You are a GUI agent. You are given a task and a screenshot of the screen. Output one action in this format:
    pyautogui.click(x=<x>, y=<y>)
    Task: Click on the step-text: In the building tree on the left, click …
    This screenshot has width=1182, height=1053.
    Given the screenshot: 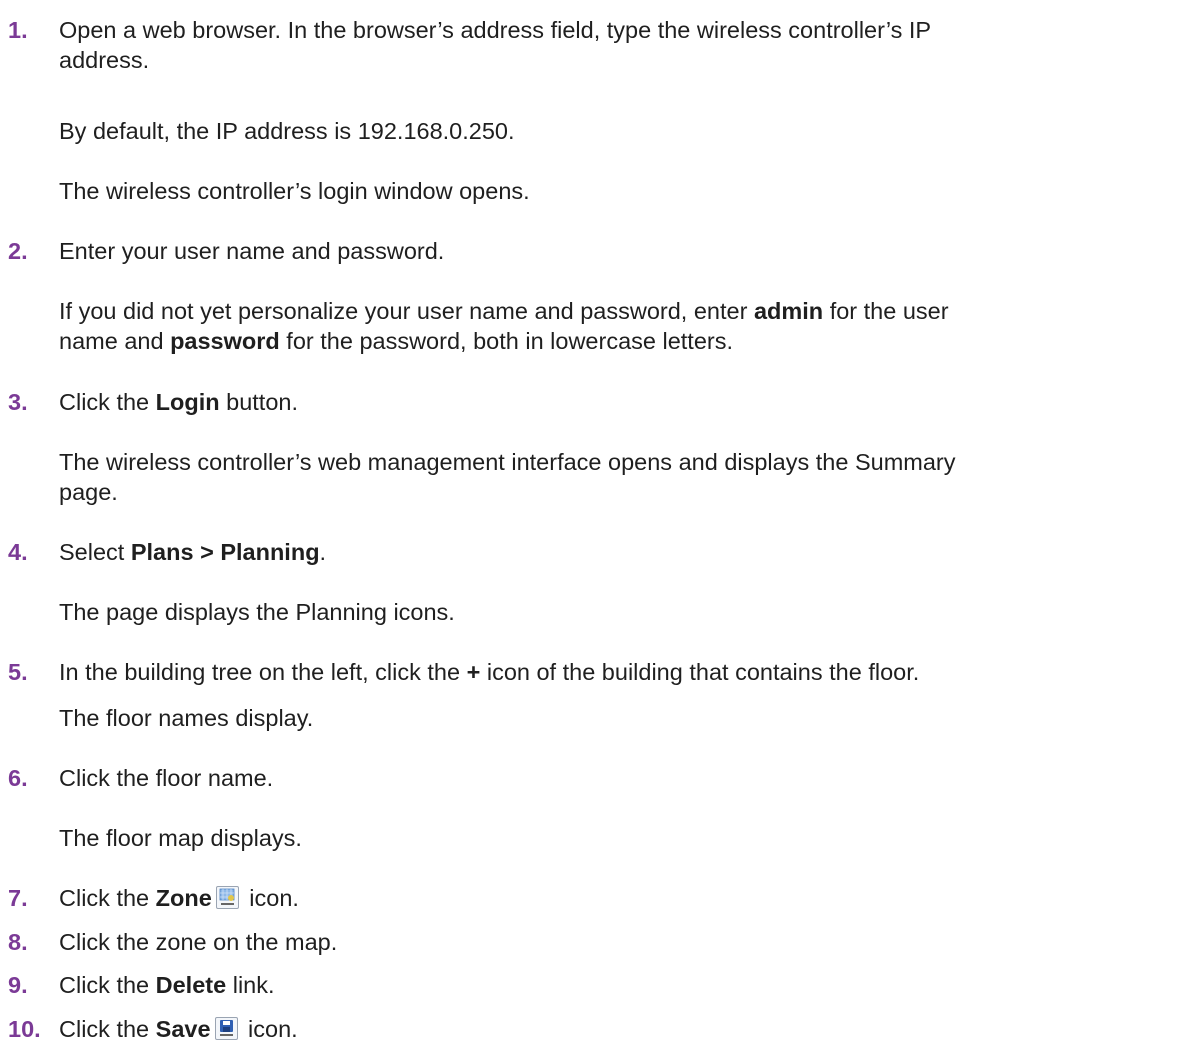 What is the action you would take?
    pyautogui.click(x=489, y=672)
    